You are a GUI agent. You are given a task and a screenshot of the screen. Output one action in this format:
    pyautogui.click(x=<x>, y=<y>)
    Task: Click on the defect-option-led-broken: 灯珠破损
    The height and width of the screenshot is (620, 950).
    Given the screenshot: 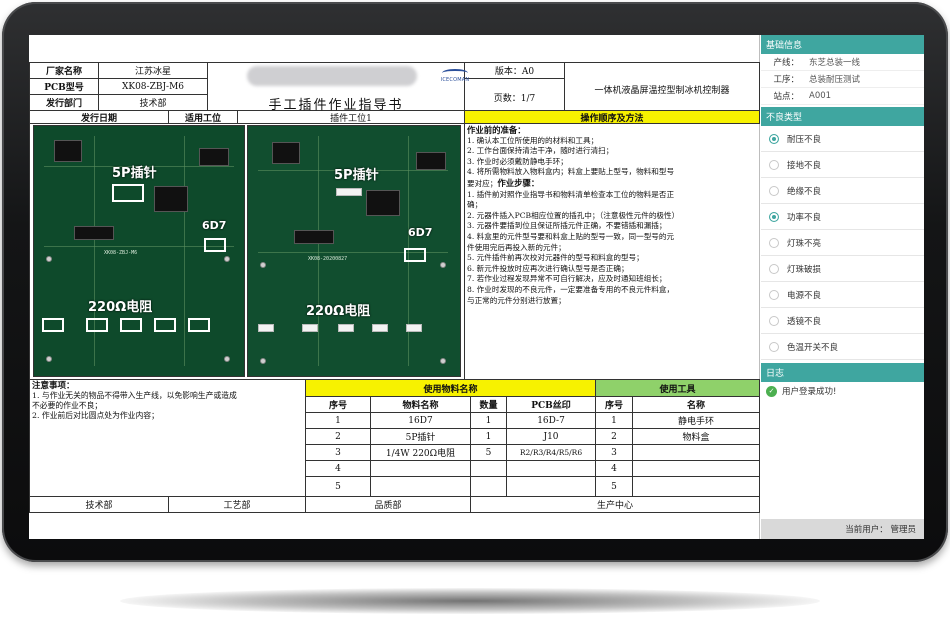 What is the action you would take?
    pyautogui.click(x=842, y=269)
    